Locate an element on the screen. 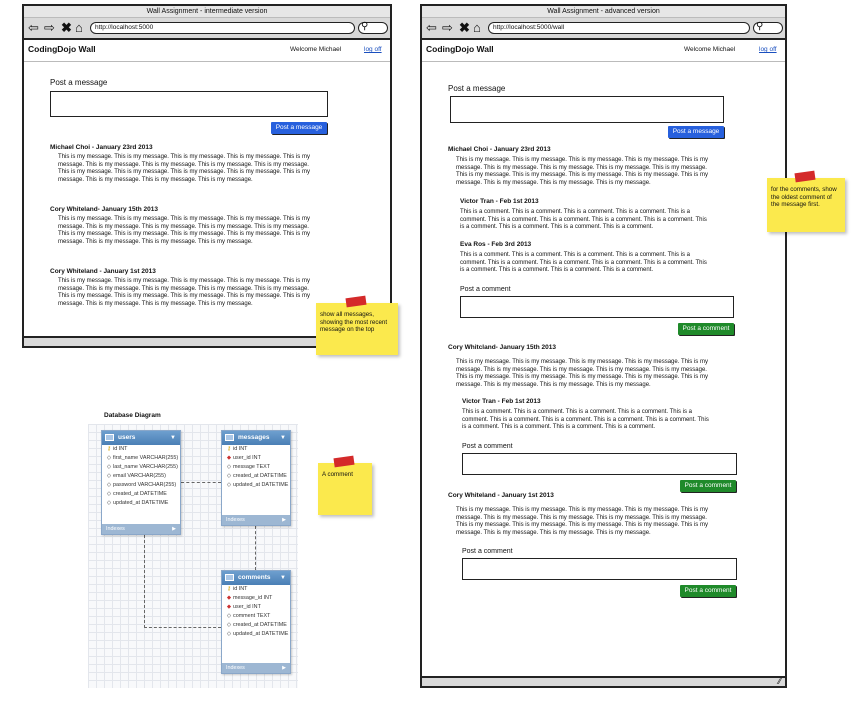 Image resolution: width=863 pixels, height=714 pixels. column-row: ◆ message_id INT is located at coordinates (249, 598).